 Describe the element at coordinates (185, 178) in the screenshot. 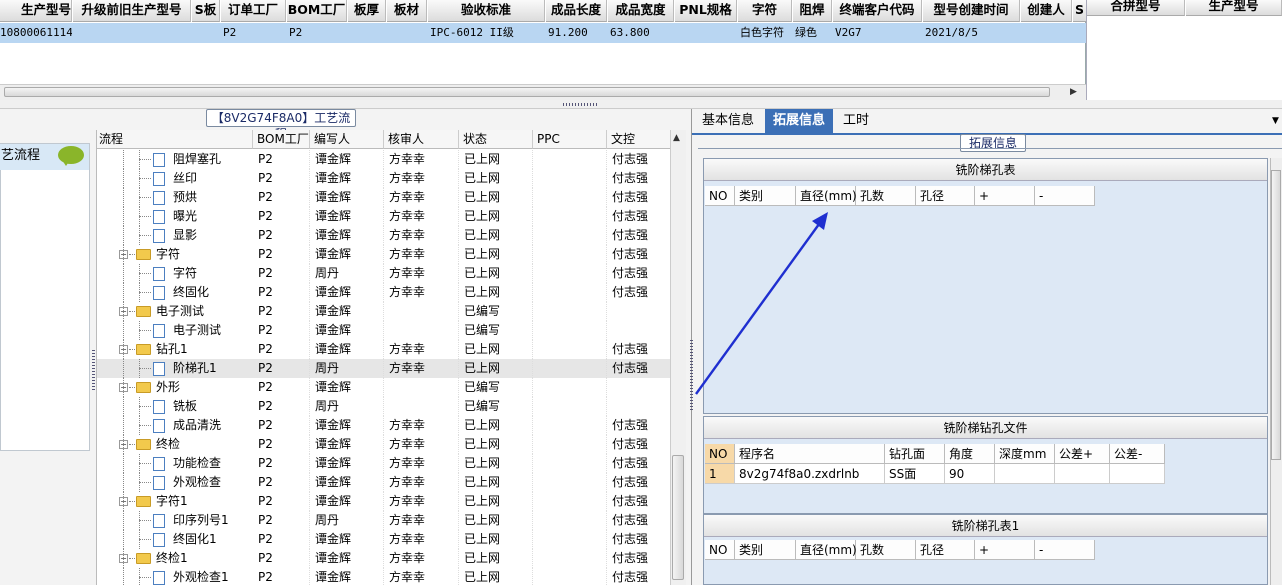

I see `tree-node-label: 丝印` at that location.